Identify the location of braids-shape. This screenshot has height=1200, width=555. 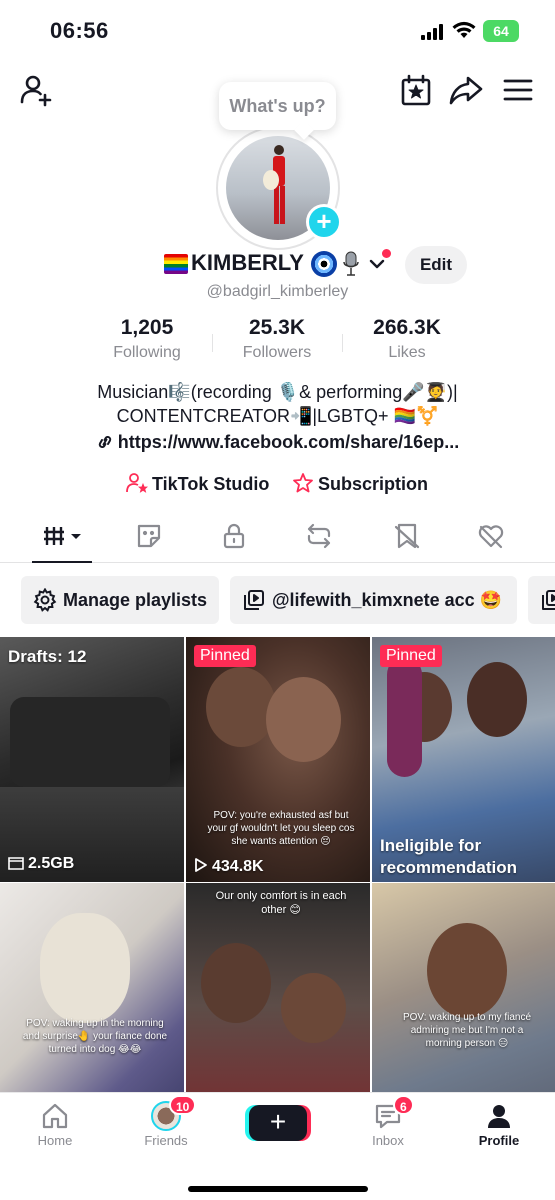
(404, 717).